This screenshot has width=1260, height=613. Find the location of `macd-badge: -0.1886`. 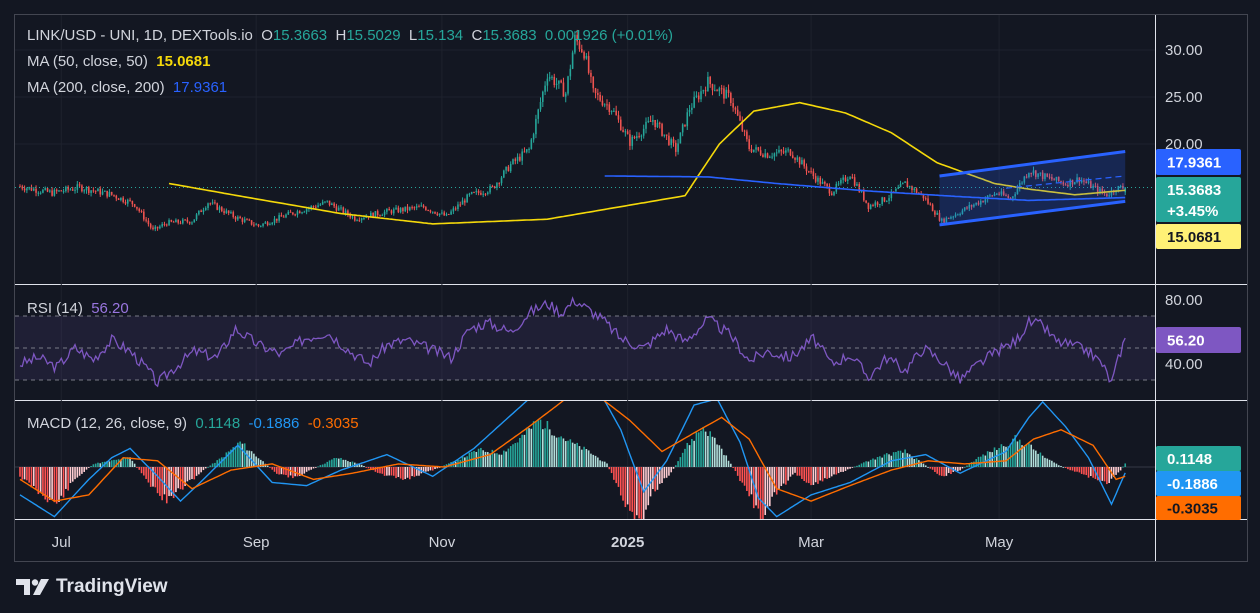

macd-badge: -0.1886 is located at coordinates (1198, 483).